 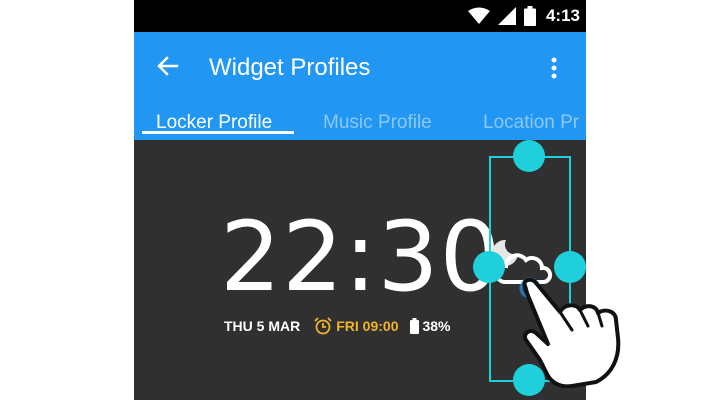 I want to click on battery-level-icon, so click(x=415, y=326).